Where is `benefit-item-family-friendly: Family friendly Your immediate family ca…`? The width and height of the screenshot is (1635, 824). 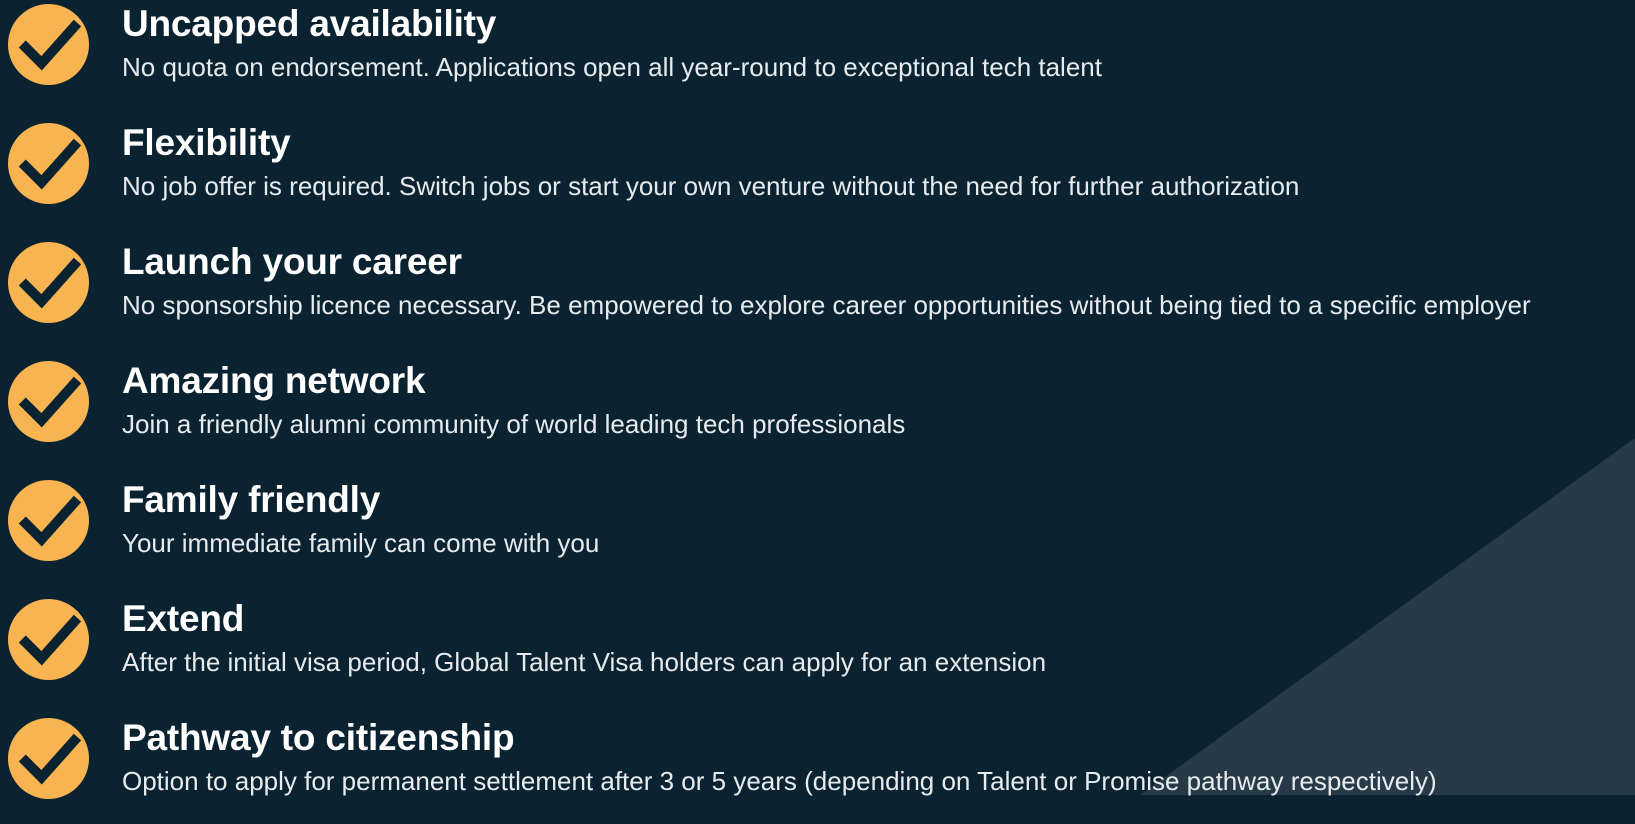
benefit-item-family-friendly: Family friendly Your immediate family ca… is located at coordinates (817, 531).